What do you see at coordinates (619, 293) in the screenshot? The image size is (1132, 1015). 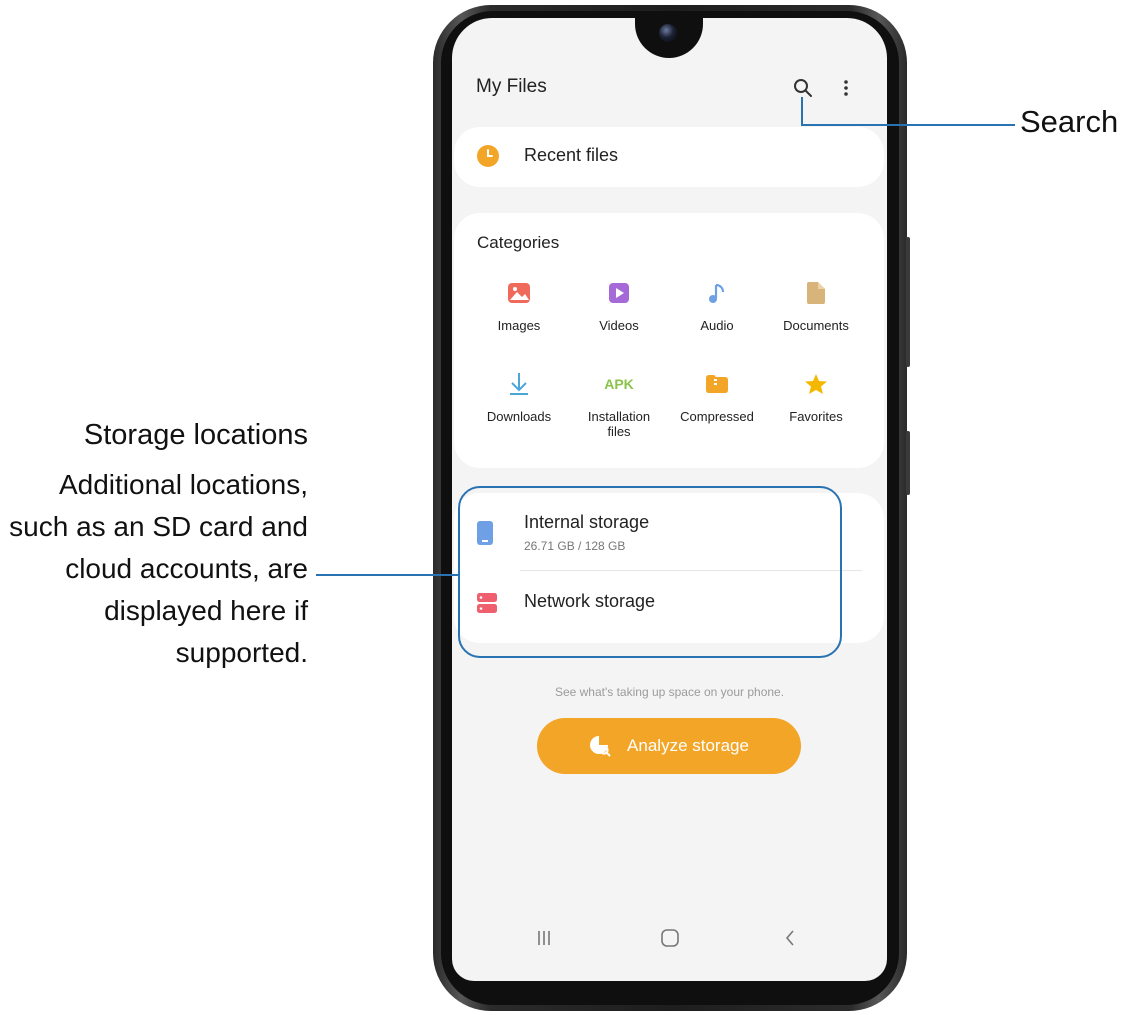 I see `videos-icon` at bounding box center [619, 293].